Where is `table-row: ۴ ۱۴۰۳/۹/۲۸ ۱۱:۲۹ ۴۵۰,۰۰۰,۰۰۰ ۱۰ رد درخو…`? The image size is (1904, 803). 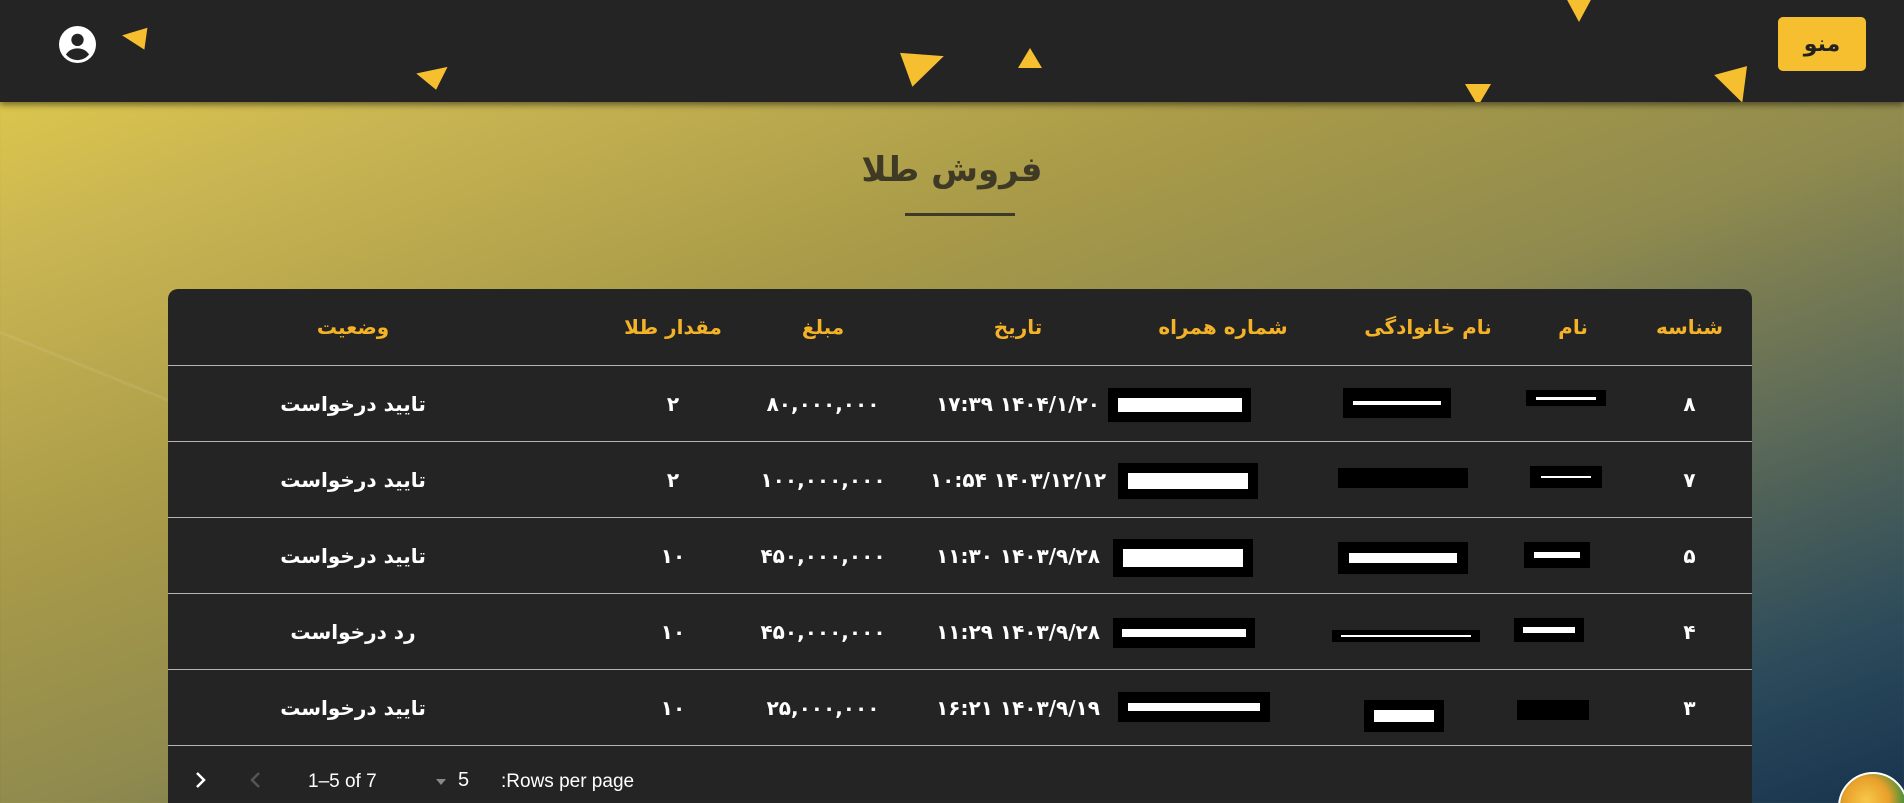
table-row: ۴ ۱۴۰۳/۹/۲۸ ۱۱:۲۹ ۴۵۰,۰۰۰,۰۰۰ ۱۰ رد درخو… is located at coordinates (960, 632).